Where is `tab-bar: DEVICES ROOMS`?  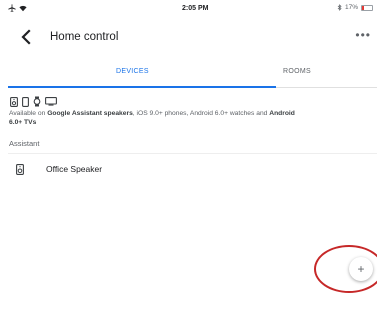
tab-bar: DEVICES ROOMS is located at coordinates (192, 74).